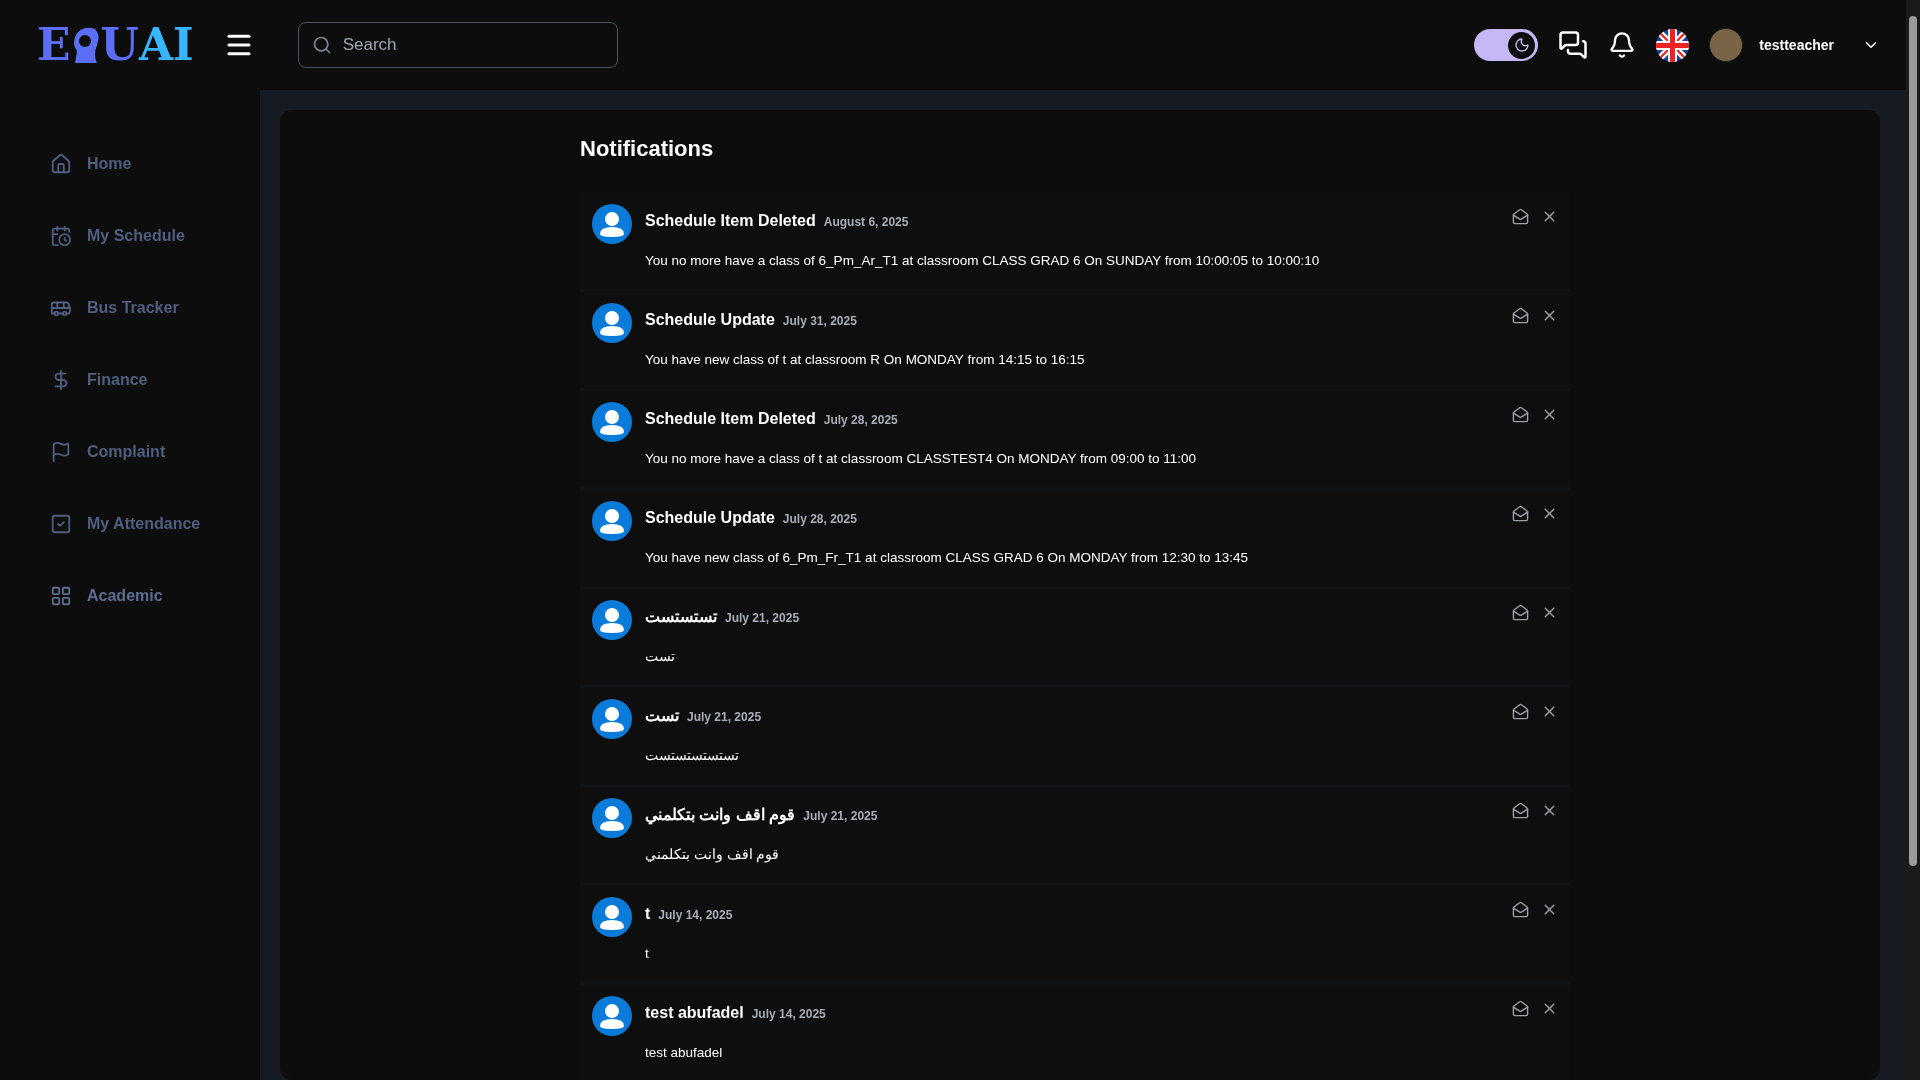 The image size is (1920, 1080). I want to click on theme-toggle, so click(1506, 45).